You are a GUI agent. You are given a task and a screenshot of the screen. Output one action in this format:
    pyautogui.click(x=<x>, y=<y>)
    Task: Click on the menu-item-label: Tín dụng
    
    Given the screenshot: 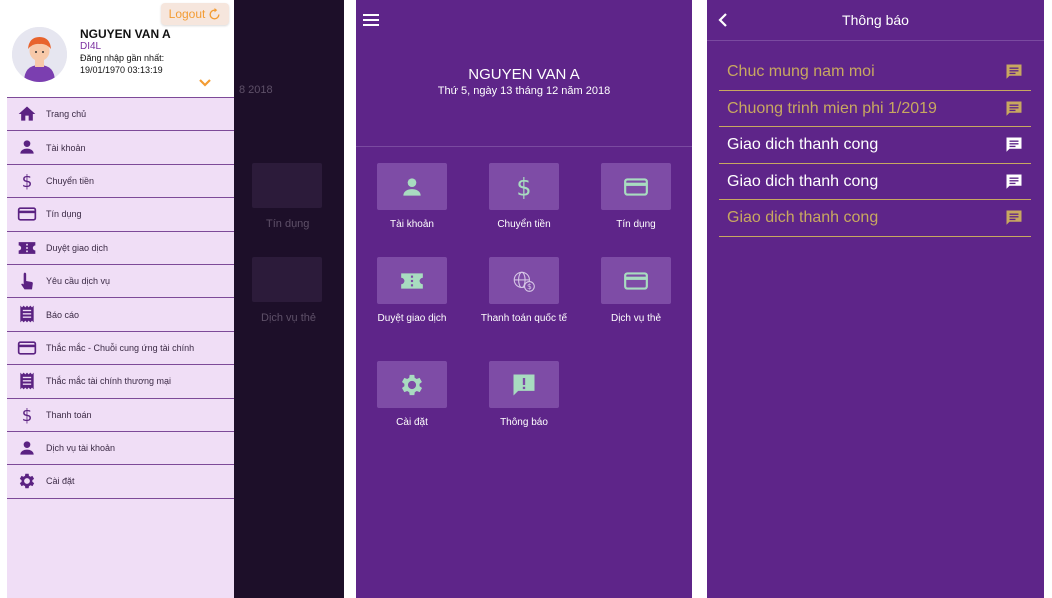 What is the action you would take?
    pyautogui.click(x=64, y=214)
    